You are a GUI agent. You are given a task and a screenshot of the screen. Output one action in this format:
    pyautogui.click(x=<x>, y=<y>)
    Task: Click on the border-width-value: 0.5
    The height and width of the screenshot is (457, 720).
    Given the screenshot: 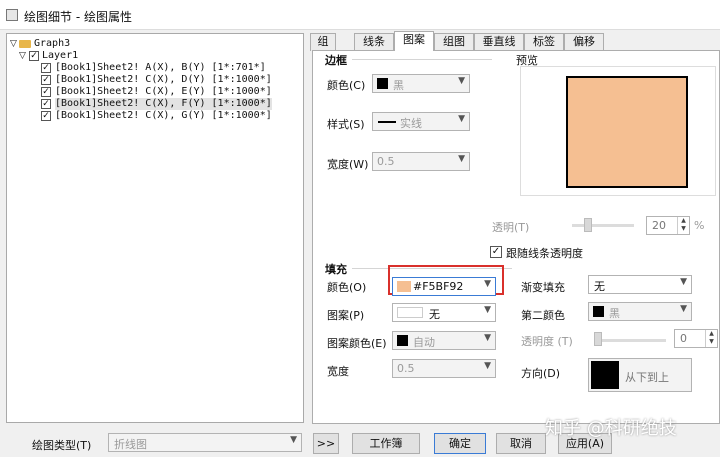 What is the action you would take?
    pyautogui.click(x=386, y=161)
    